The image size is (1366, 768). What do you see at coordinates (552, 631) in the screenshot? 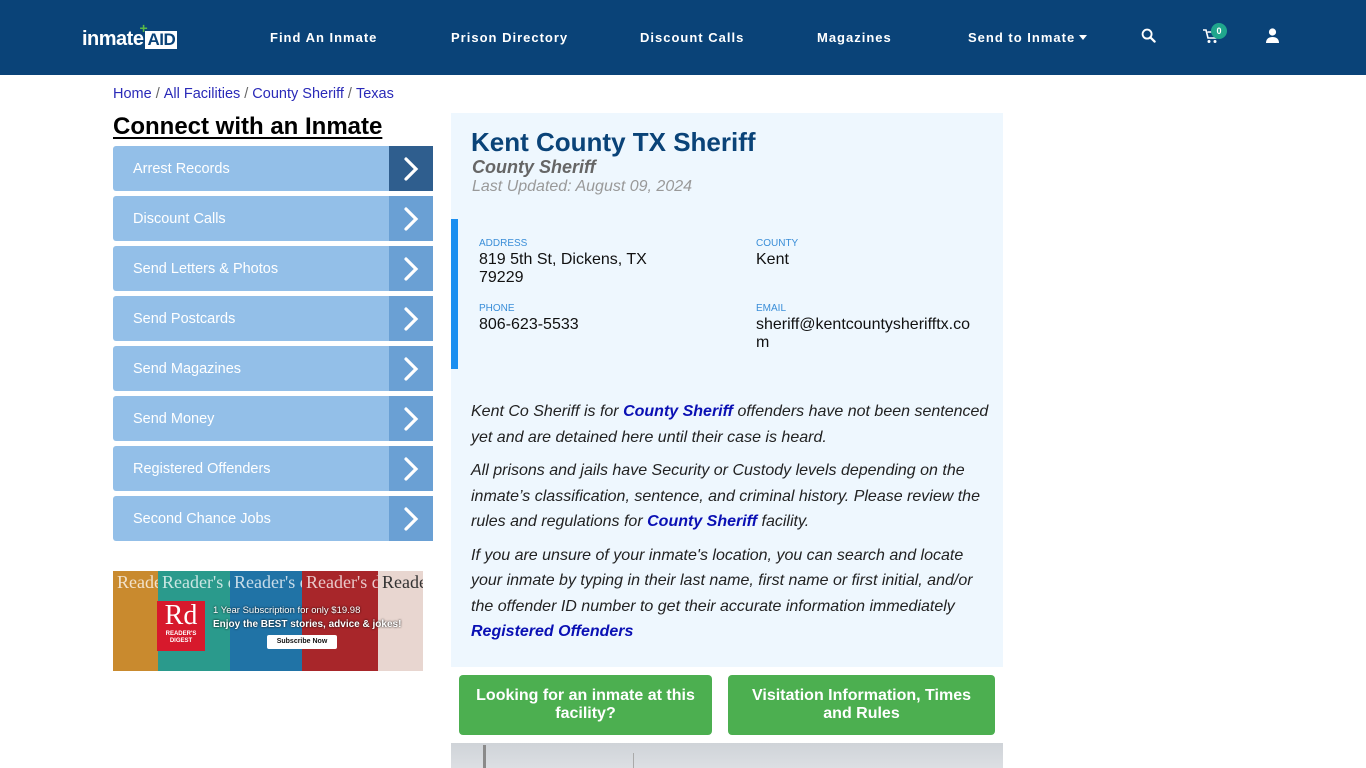
I see `registered-offenders-link: Registered Offenders` at bounding box center [552, 631].